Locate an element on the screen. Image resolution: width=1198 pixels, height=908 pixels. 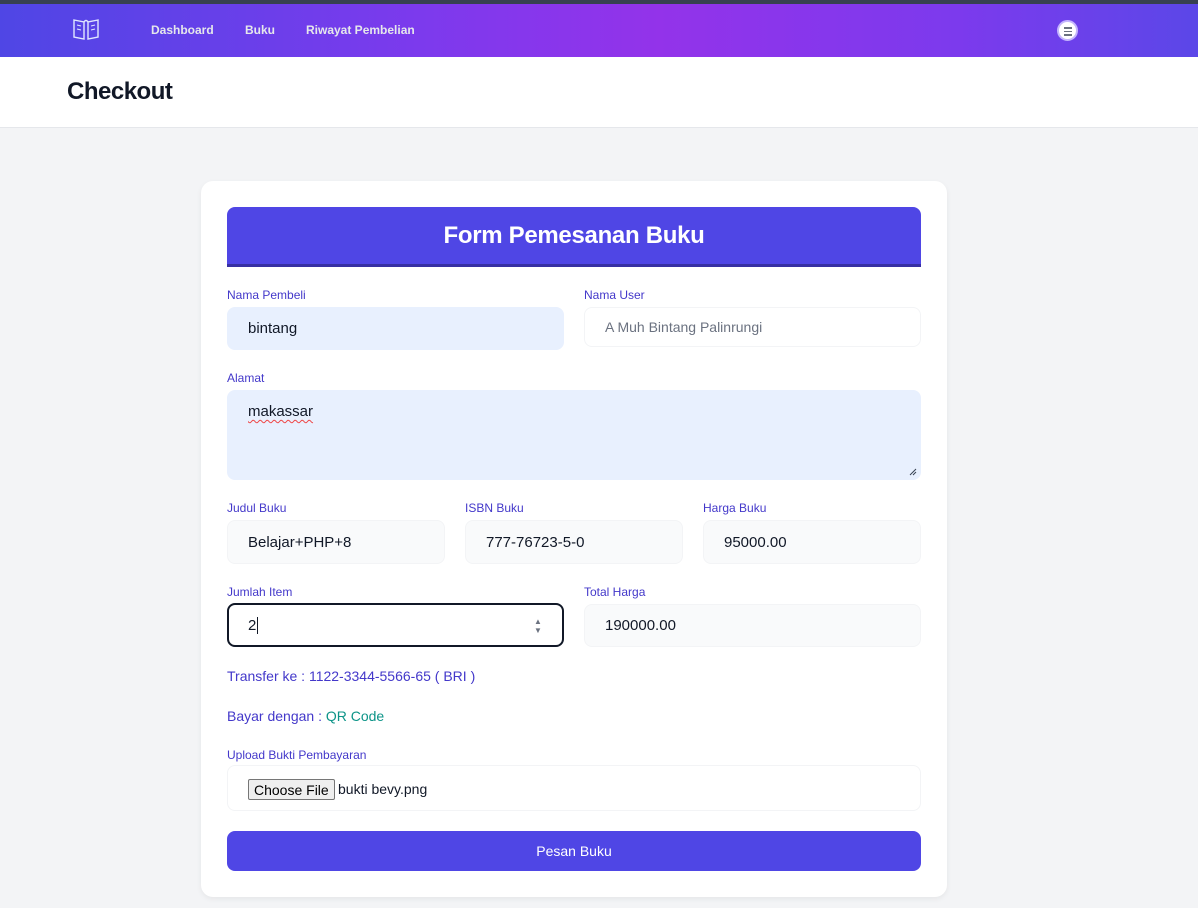
nama-pembeli-input: bintang is located at coordinates (395, 328).